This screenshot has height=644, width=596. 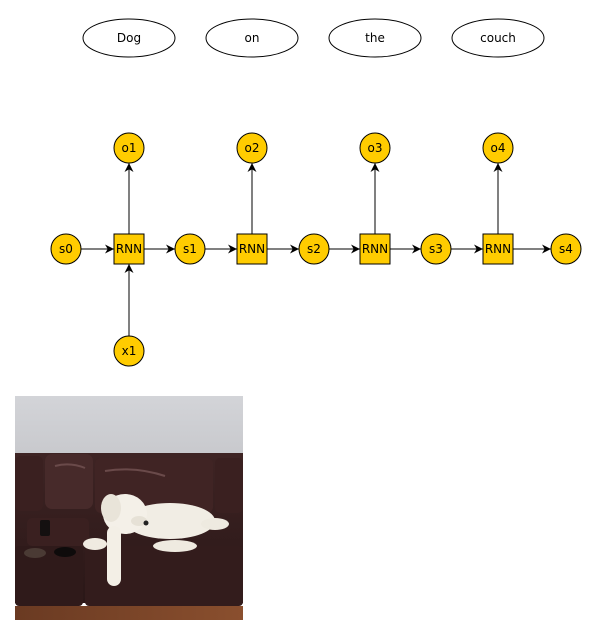 I want to click on rnn-cell-1: RNN, so click(x=129, y=249).